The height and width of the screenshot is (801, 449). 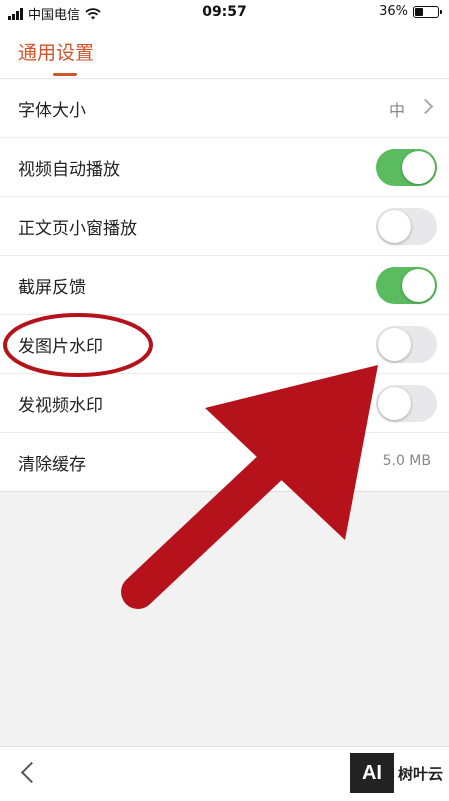 What do you see at coordinates (52, 465) in the screenshot?
I see `setting-label: 清除缓存` at bounding box center [52, 465].